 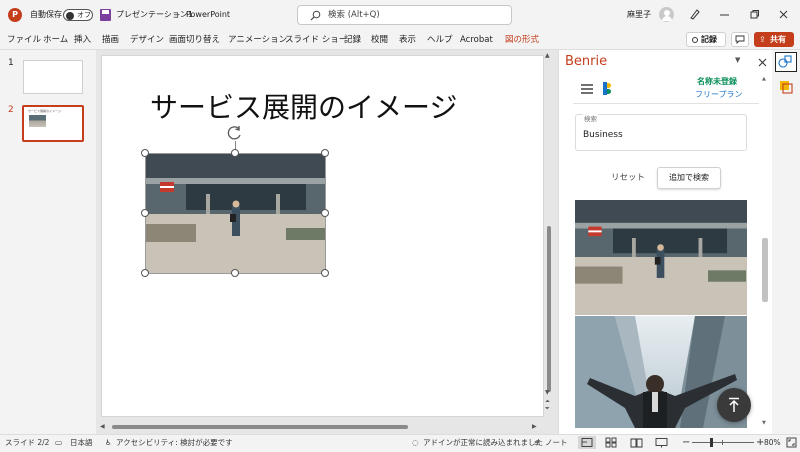 What do you see at coordinates (734, 405) in the screenshot?
I see `back-to-top-button` at bounding box center [734, 405].